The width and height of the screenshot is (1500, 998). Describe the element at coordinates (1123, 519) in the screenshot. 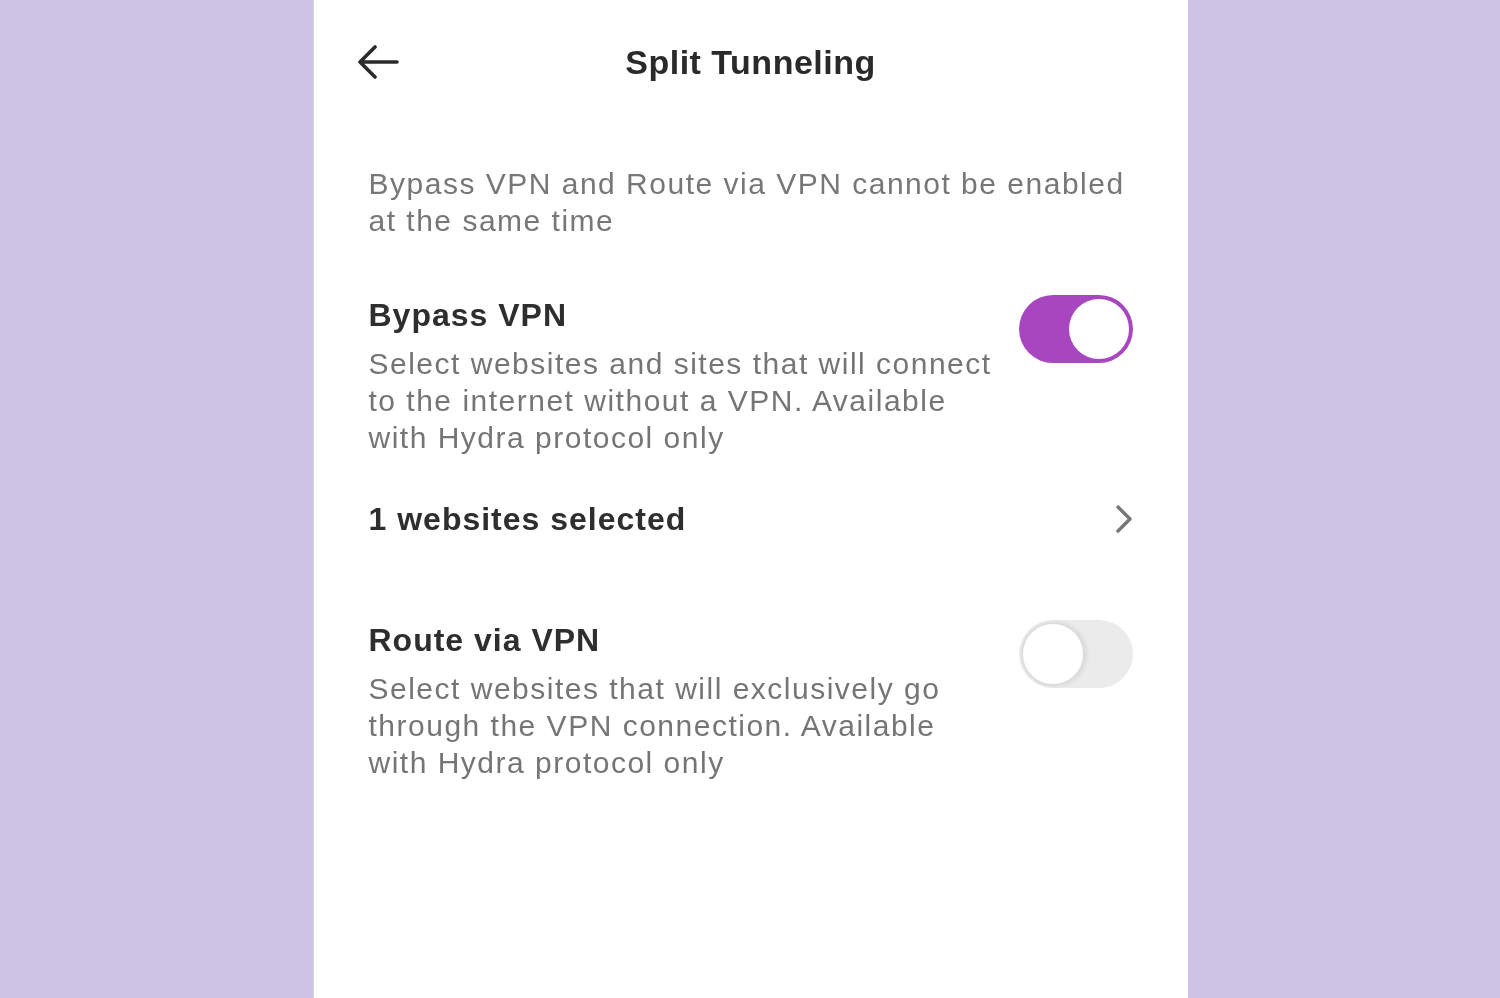

I see `chevron-right-icon` at that location.